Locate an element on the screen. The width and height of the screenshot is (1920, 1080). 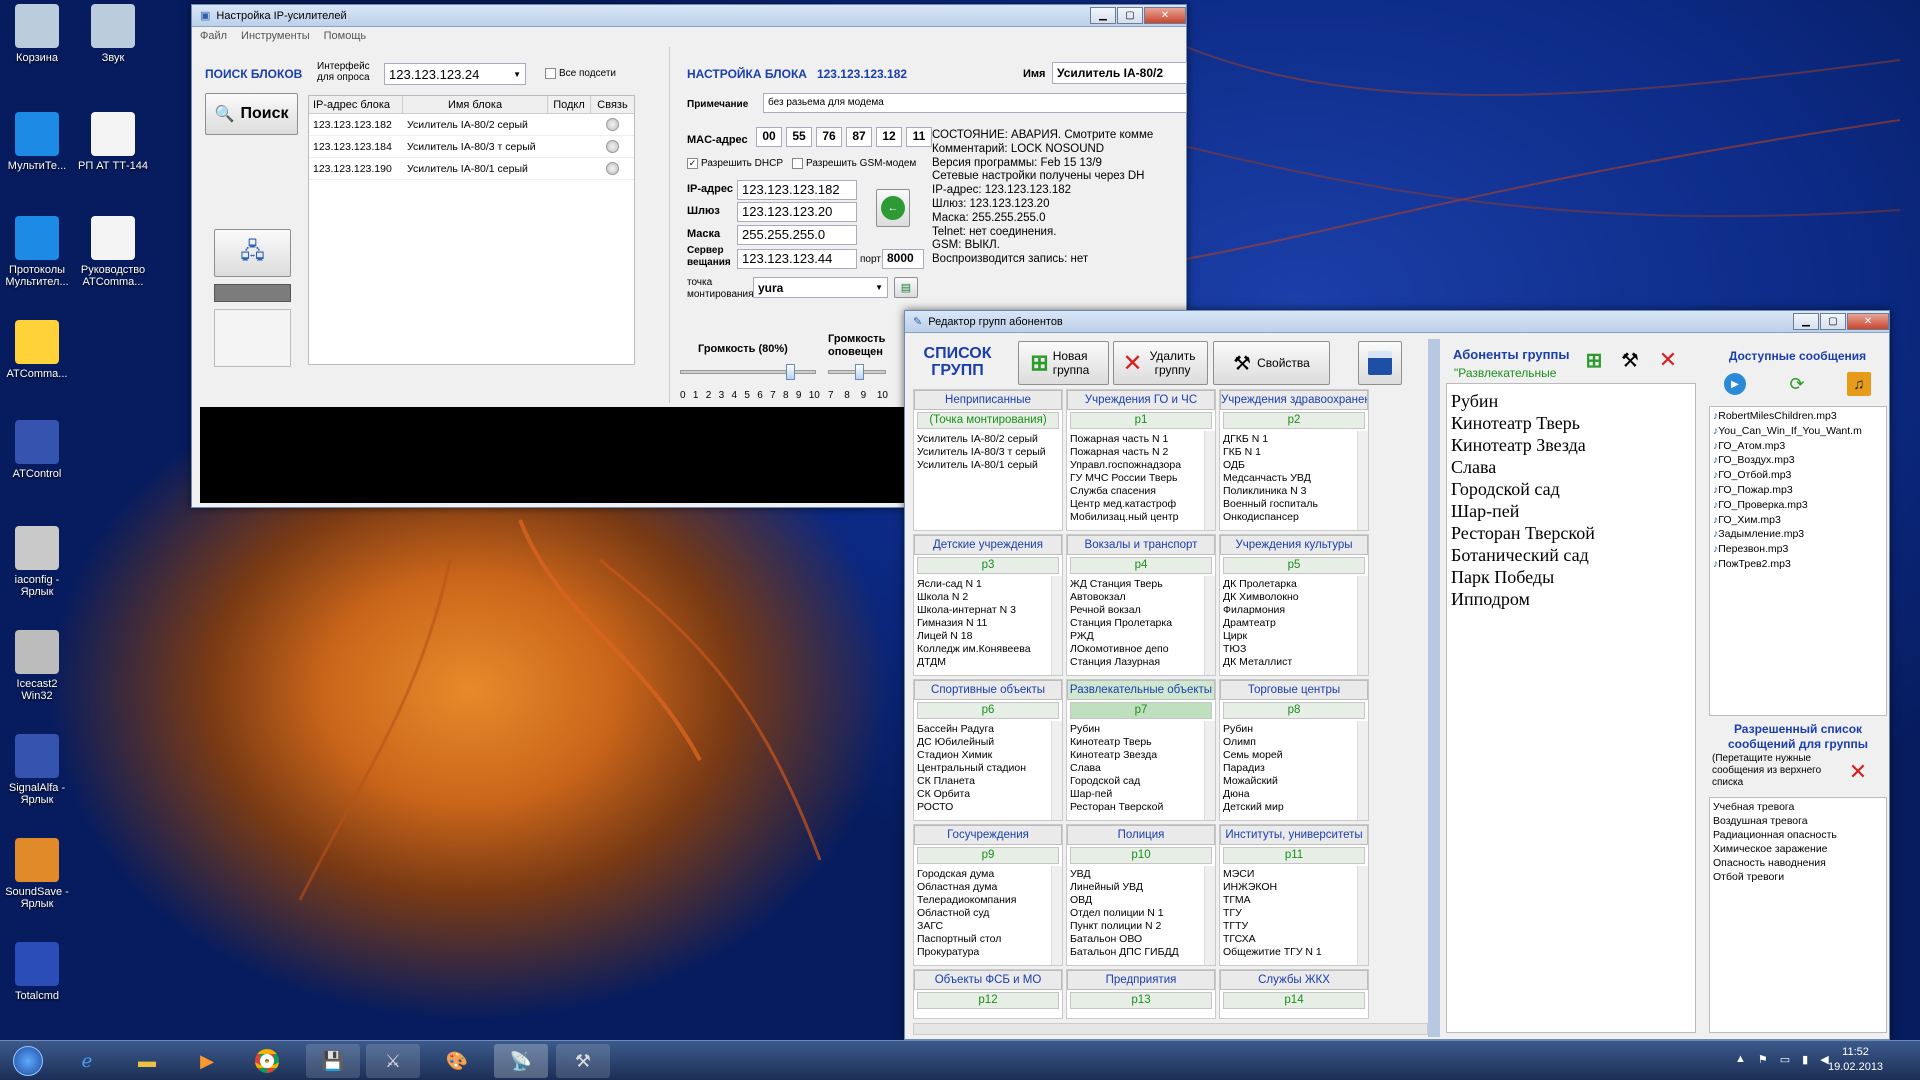
group-card: Службы ЖКХ p14 is located at coordinates (1294, 994).